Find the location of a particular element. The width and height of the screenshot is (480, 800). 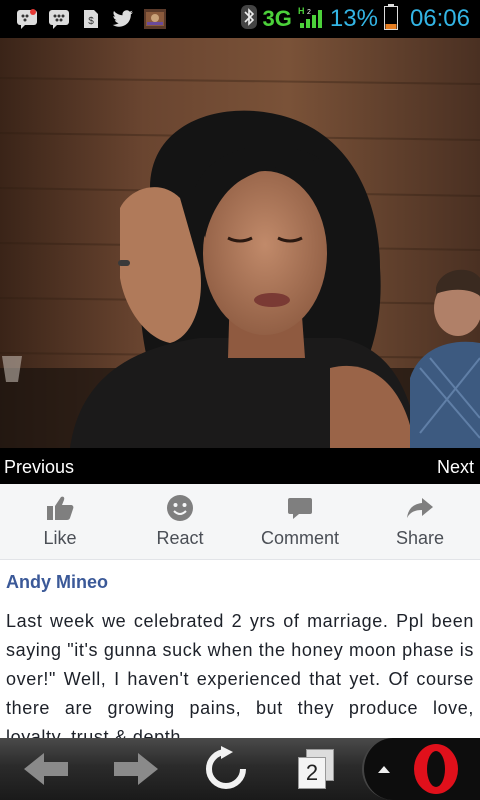

share-label: Share is located at coordinates (420, 538).